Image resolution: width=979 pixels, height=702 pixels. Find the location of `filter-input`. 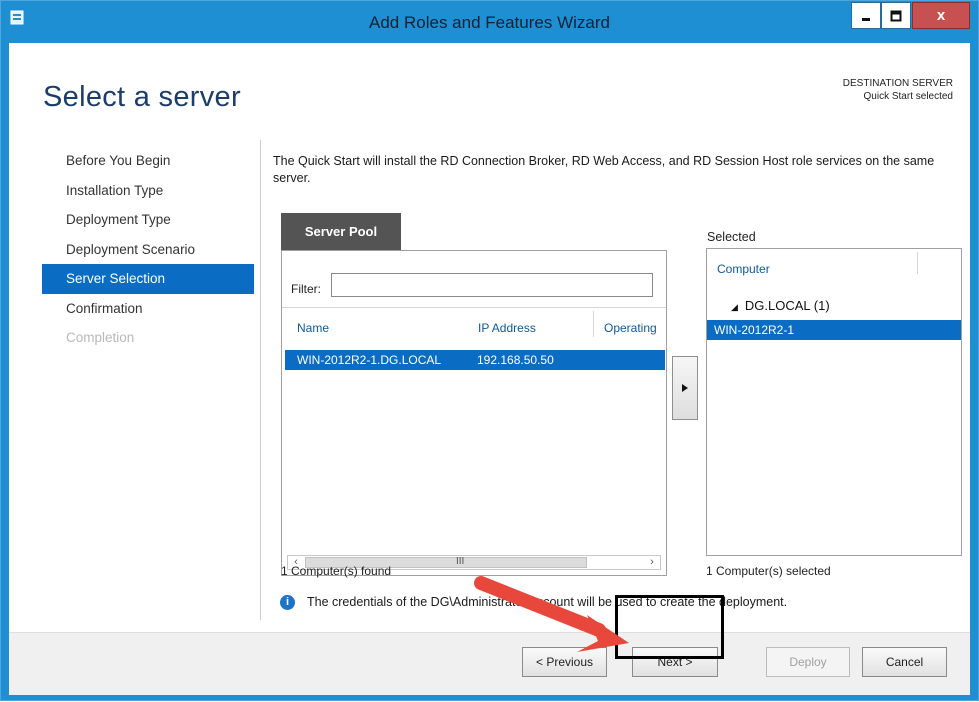

filter-input is located at coordinates (492, 285).